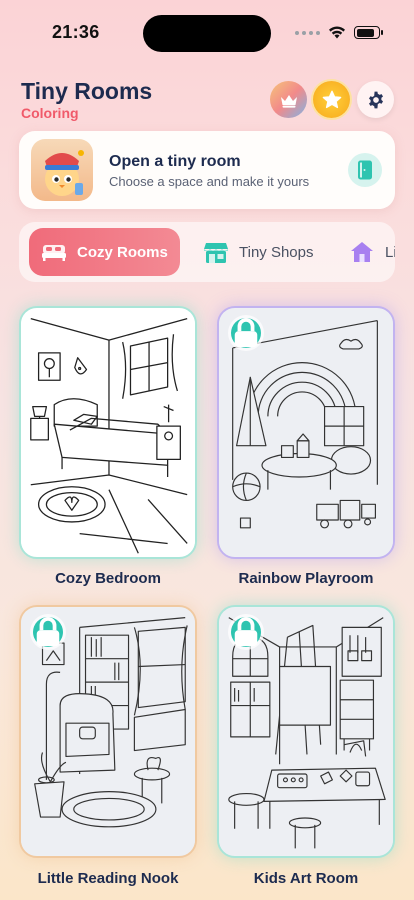 The image size is (414, 900). Describe the element at coordinates (108, 878) in the screenshot. I see `room-label: Little Reading Nook` at that location.